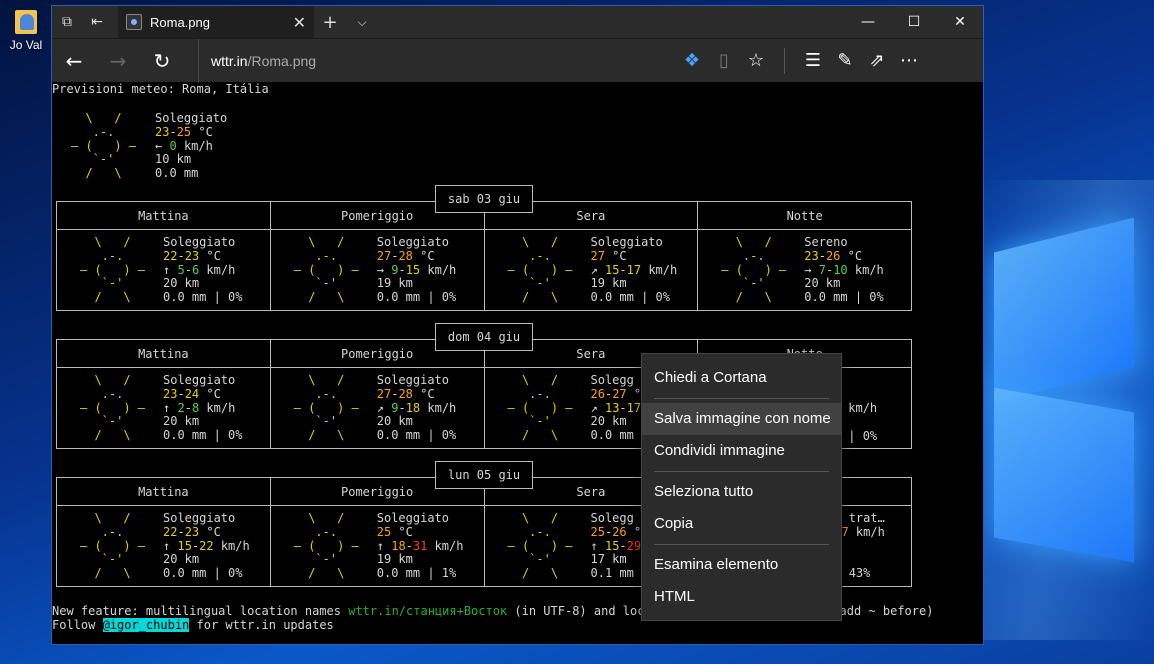 This screenshot has height=664, width=1154. Describe the element at coordinates (180, 22) in the screenshot. I see `tab-title: Roma.png` at that location.